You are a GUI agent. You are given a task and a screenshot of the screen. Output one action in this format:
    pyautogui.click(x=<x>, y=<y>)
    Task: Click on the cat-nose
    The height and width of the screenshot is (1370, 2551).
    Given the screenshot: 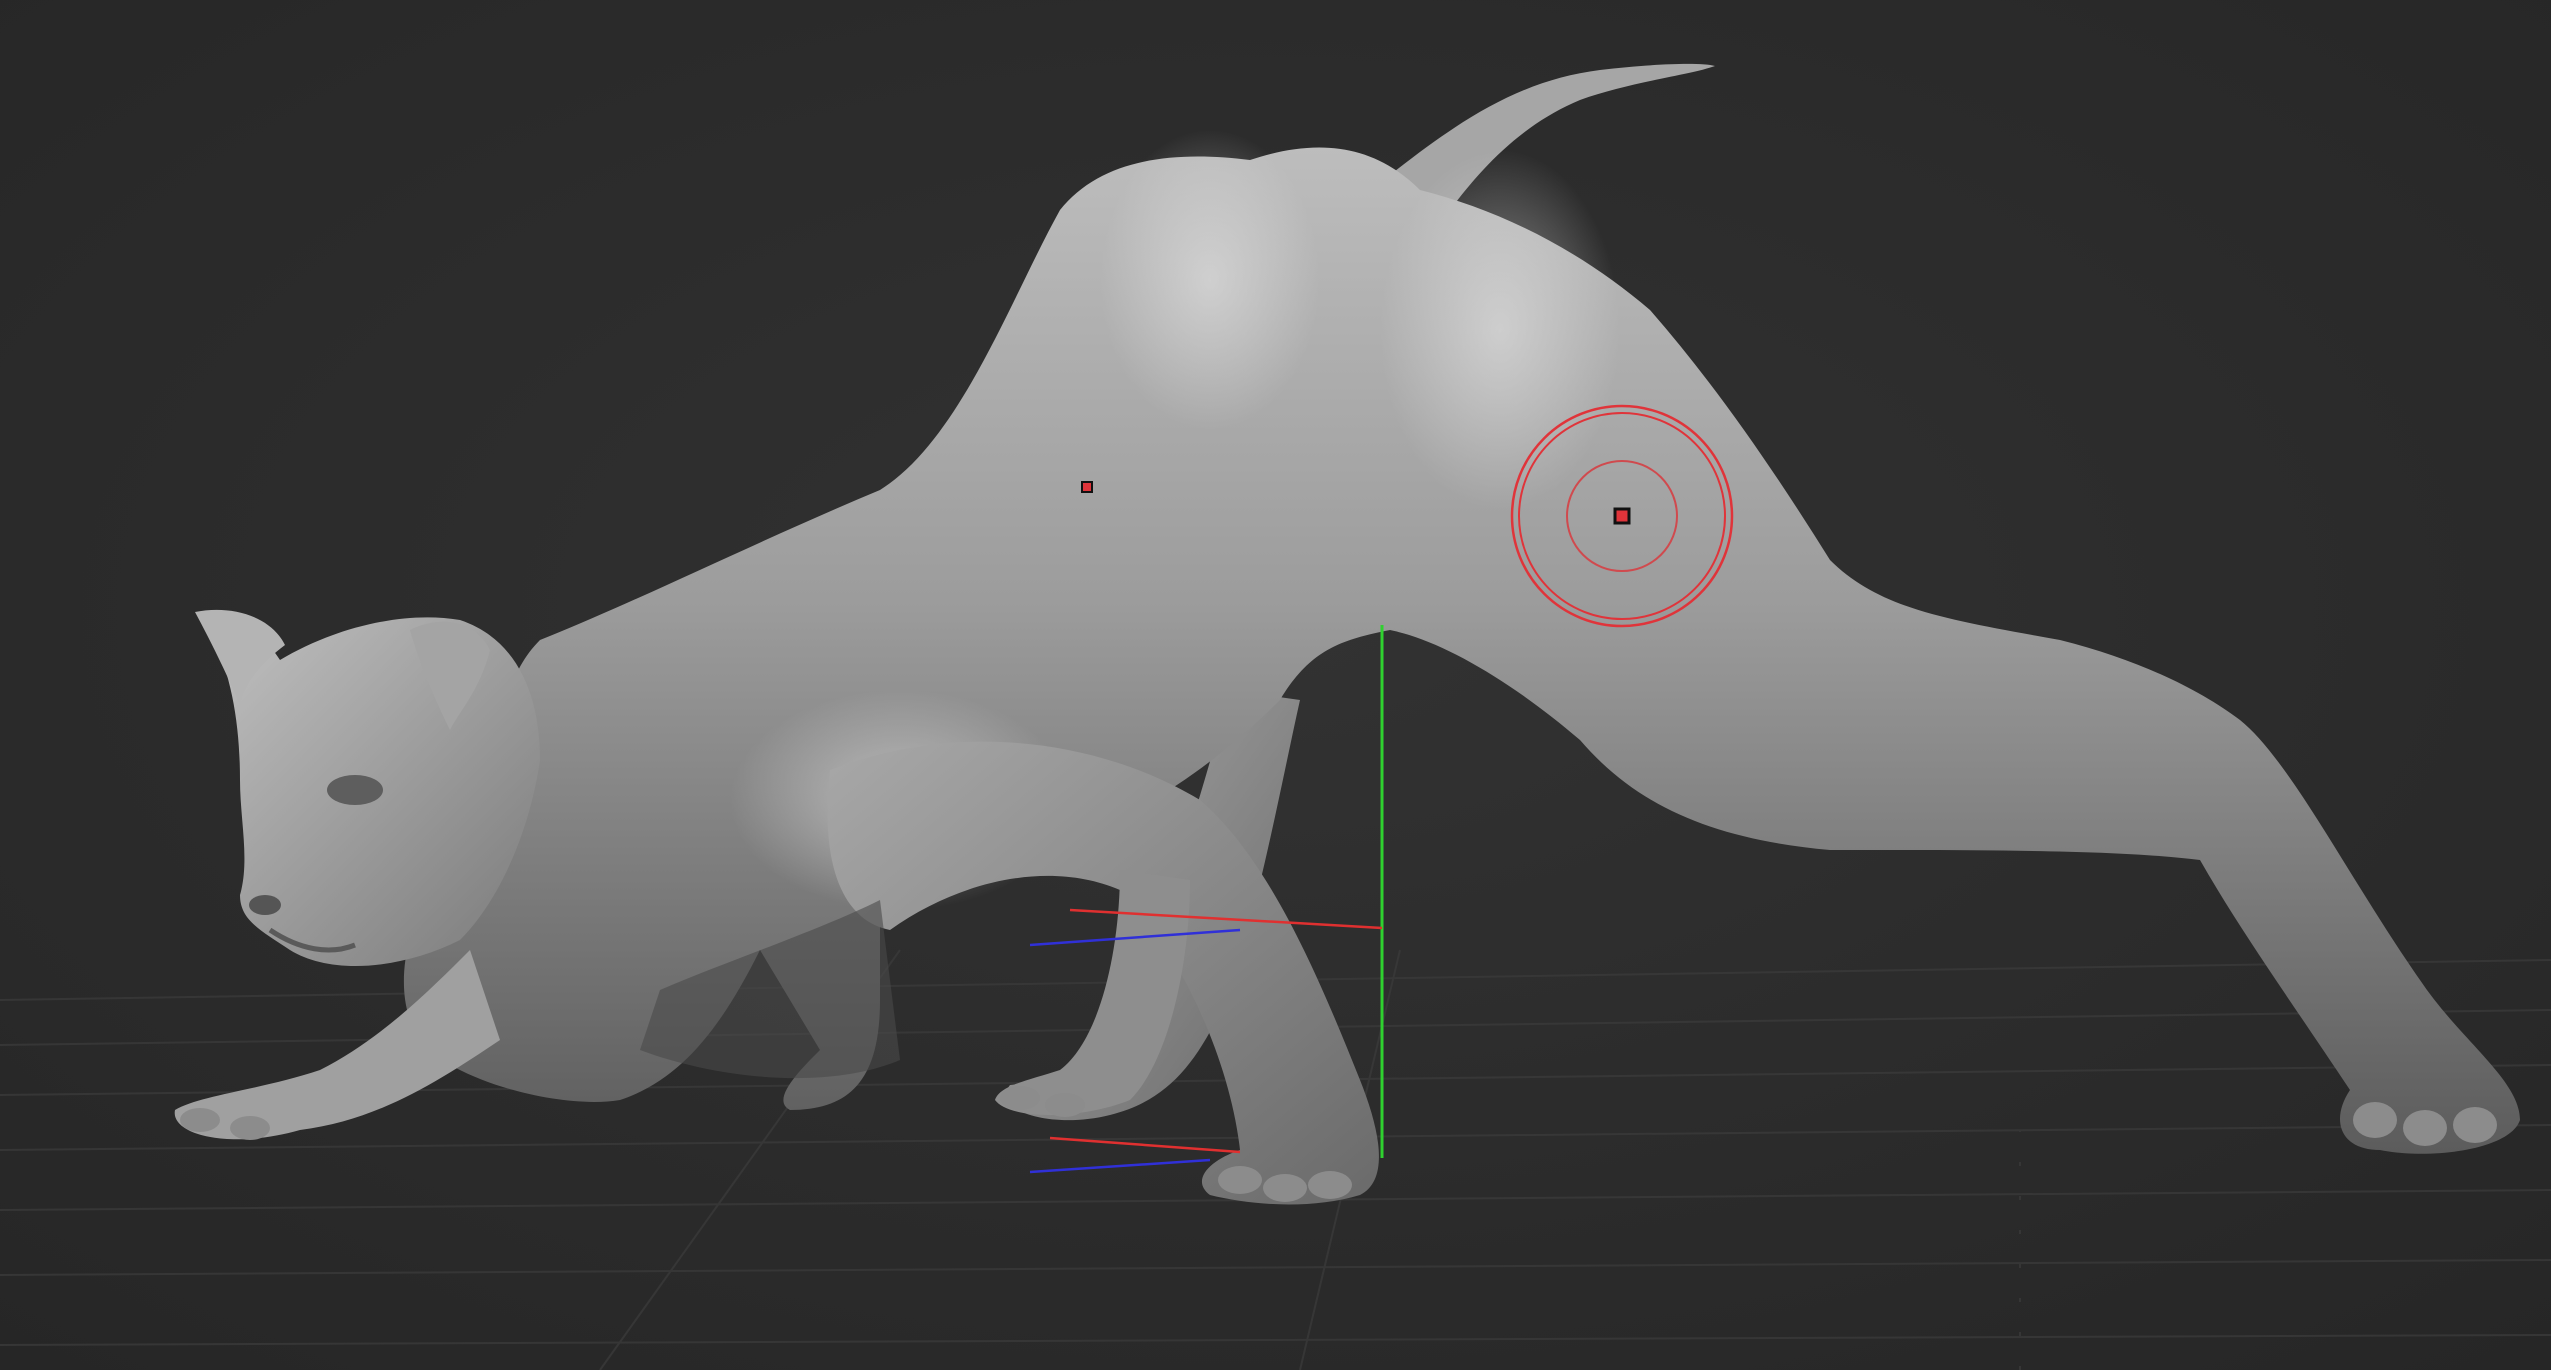 What is the action you would take?
    pyautogui.click(x=265, y=905)
    